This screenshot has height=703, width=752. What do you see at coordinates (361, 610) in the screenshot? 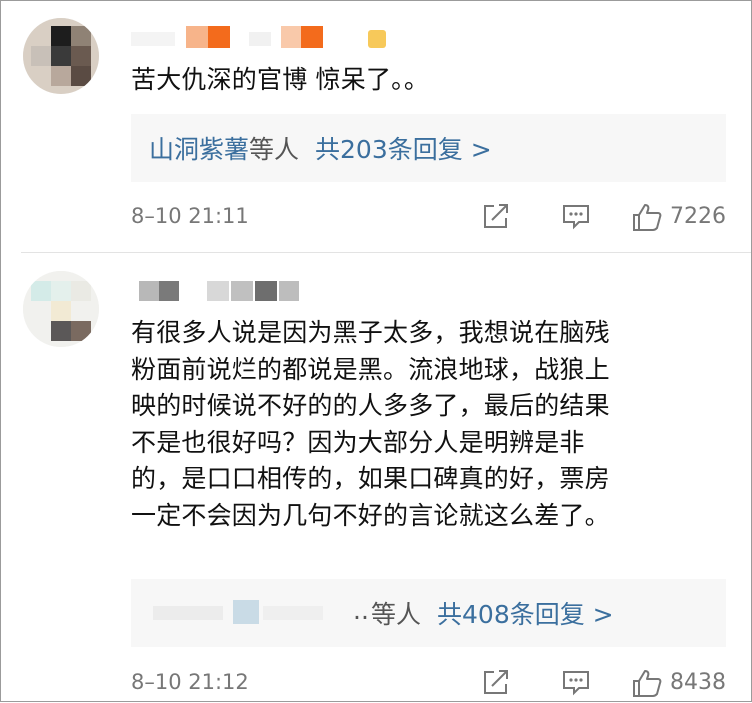
I see `reply-names: ..` at bounding box center [361, 610].